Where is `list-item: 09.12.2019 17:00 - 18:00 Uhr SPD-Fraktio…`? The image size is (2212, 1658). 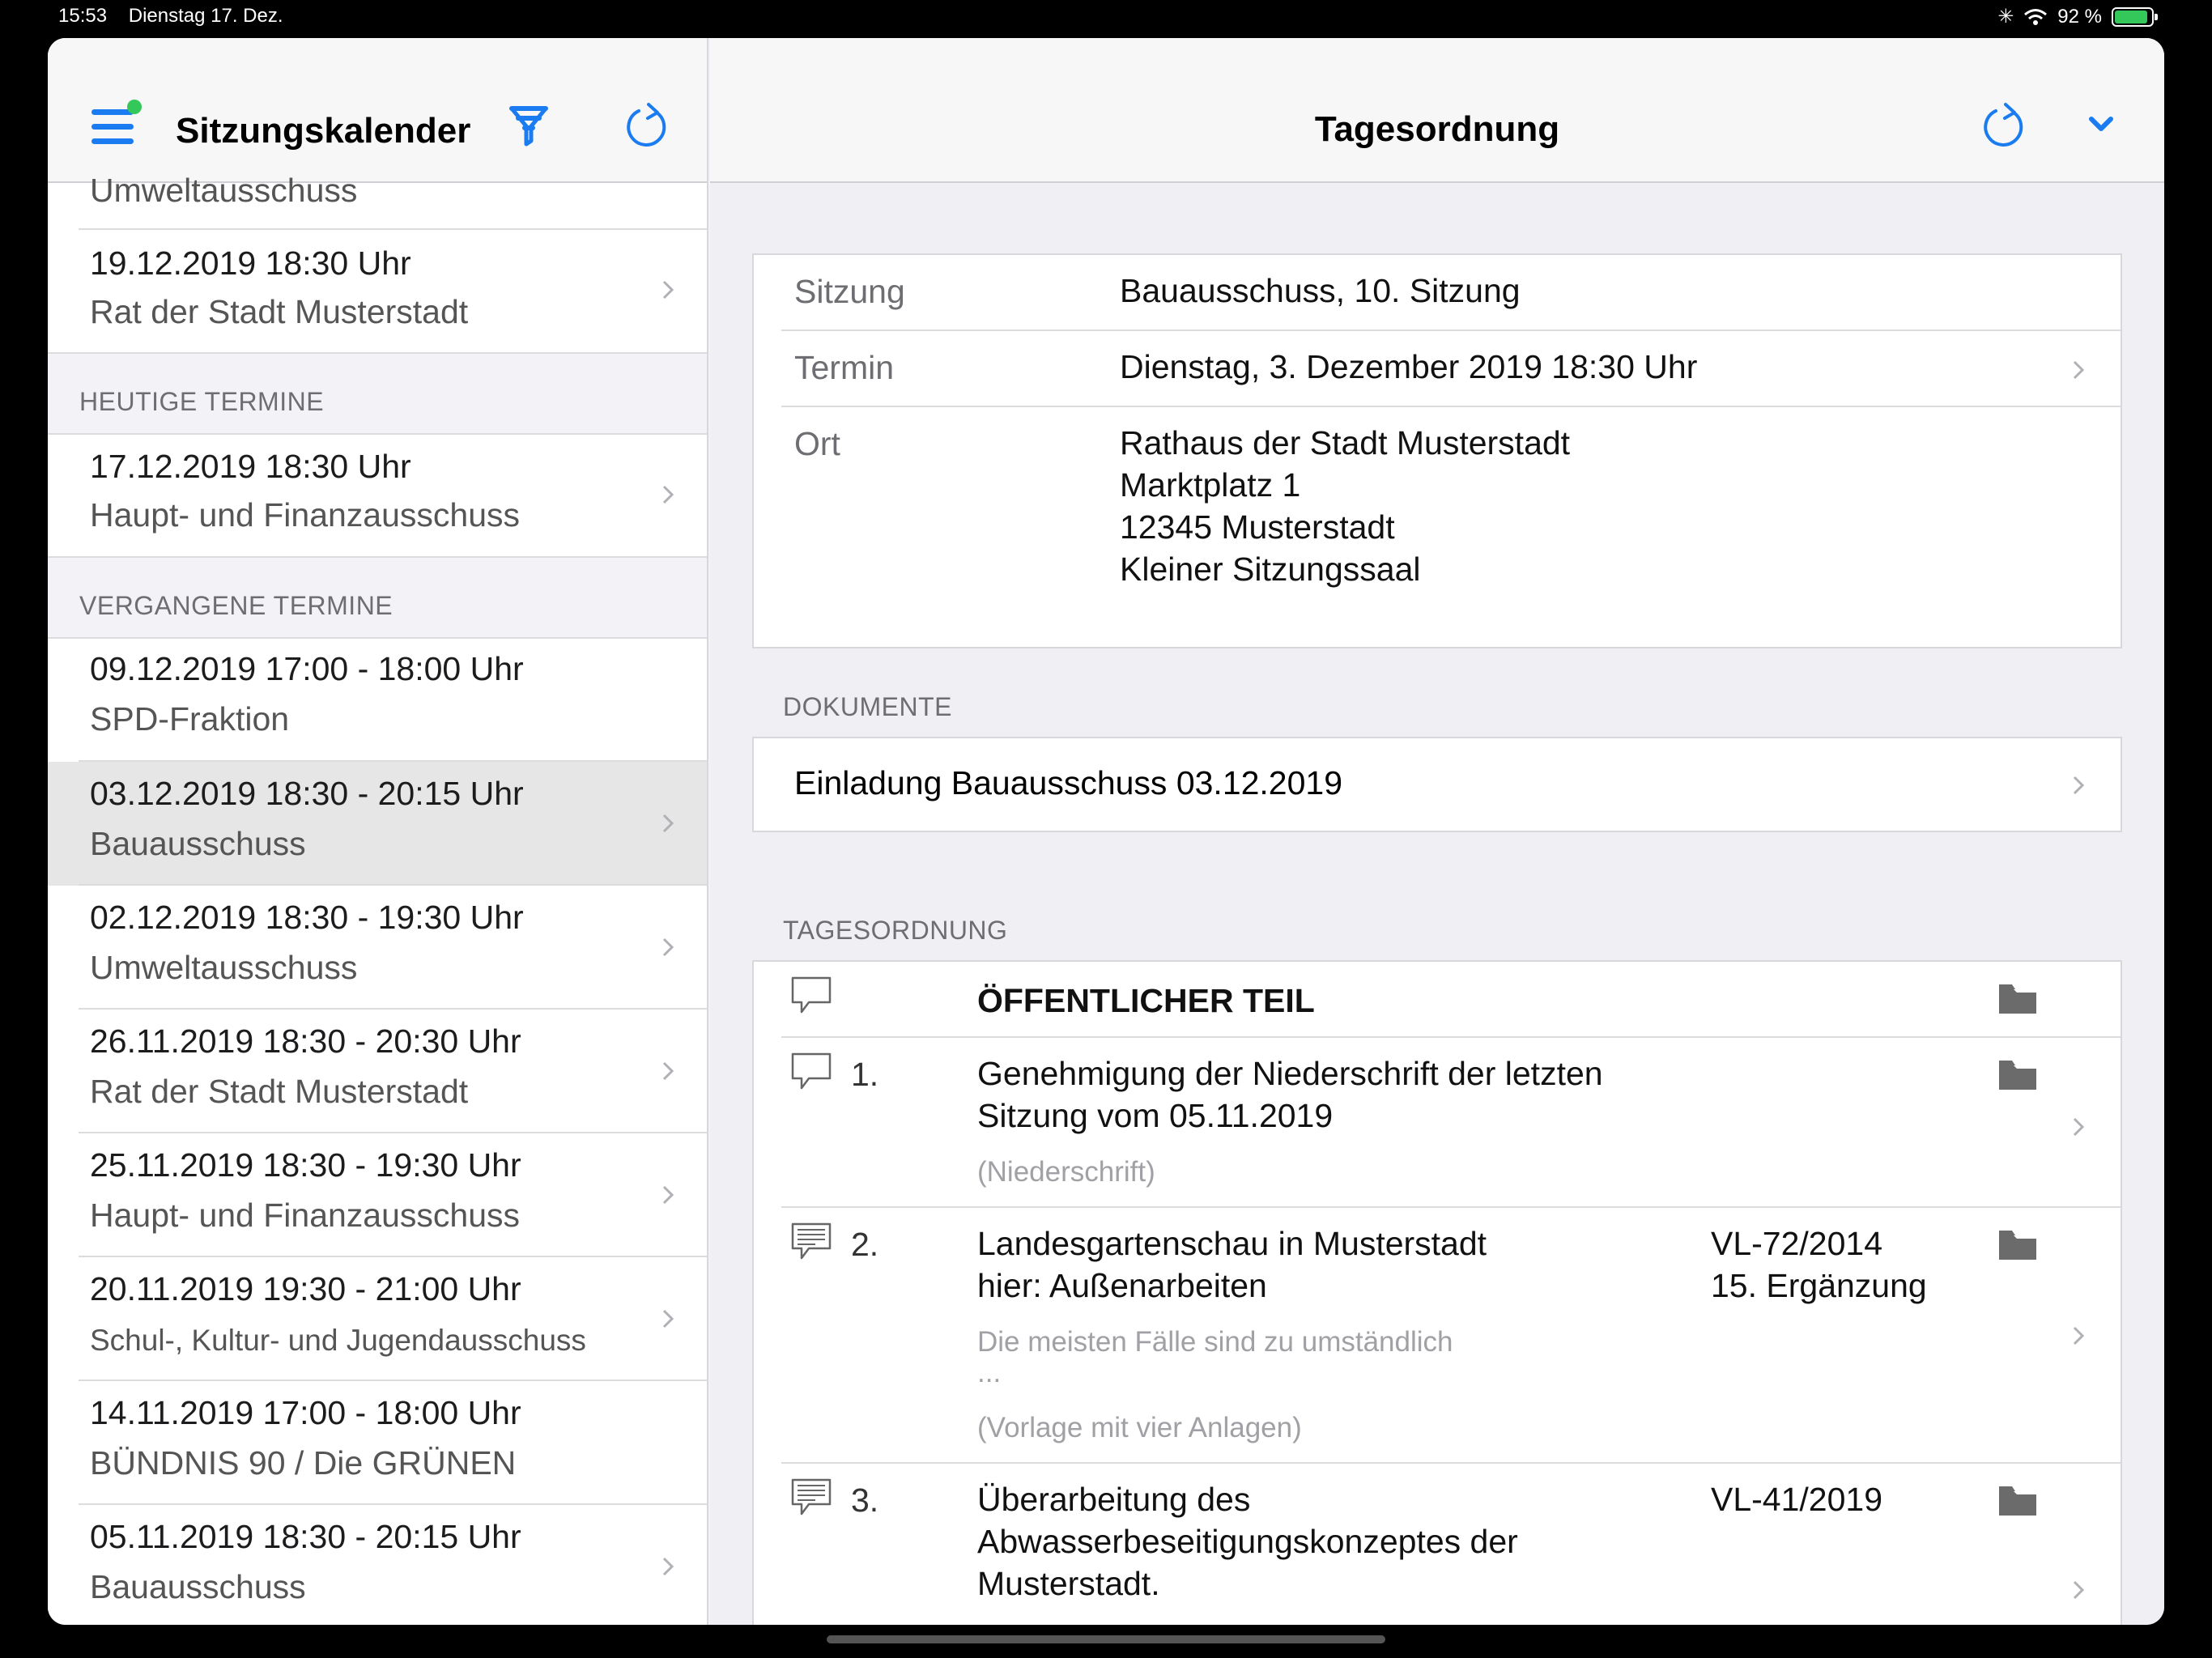 list-item: 09.12.2019 17:00 - 18:00 Uhr SPD-Fraktio… is located at coordinates (378, 700).